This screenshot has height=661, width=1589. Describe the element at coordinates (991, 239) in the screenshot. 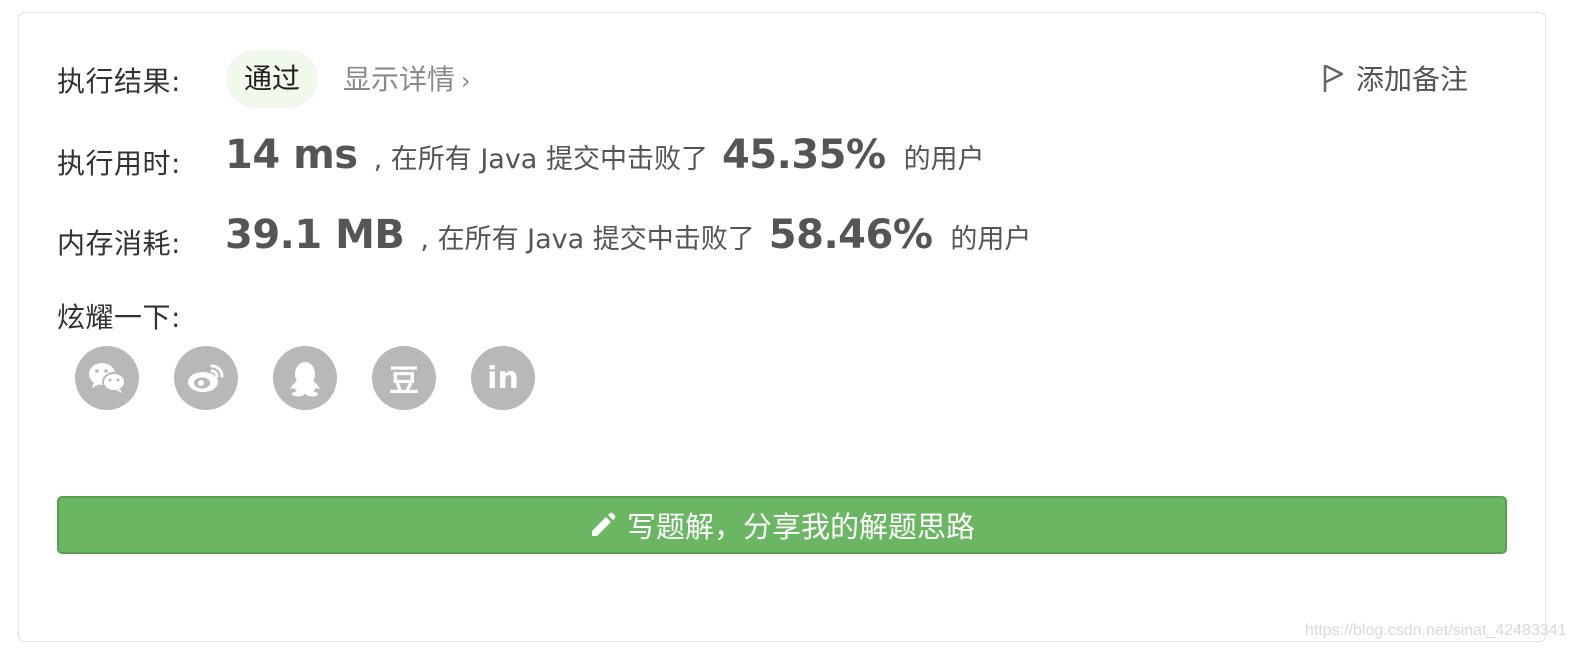

I see `memory-suffix: 的用户` at that location.